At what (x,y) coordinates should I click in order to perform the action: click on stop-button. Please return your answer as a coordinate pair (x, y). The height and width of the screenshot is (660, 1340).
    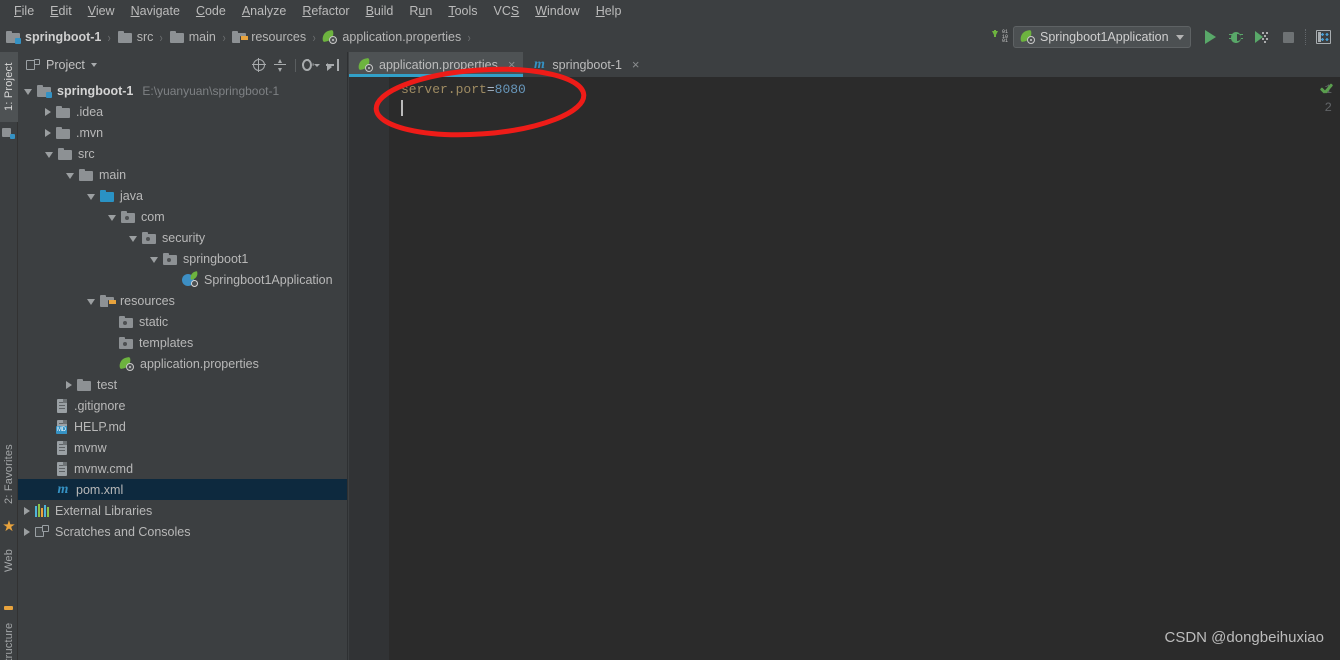
    Looking at the image, I should click on (1288, 37).